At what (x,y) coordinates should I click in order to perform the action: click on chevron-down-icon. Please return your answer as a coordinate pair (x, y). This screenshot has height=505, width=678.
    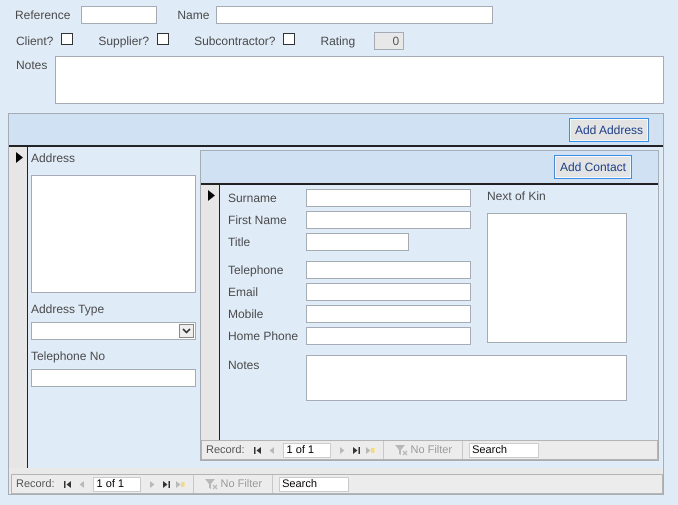
    Looking at the image, I should click on (186, 331).